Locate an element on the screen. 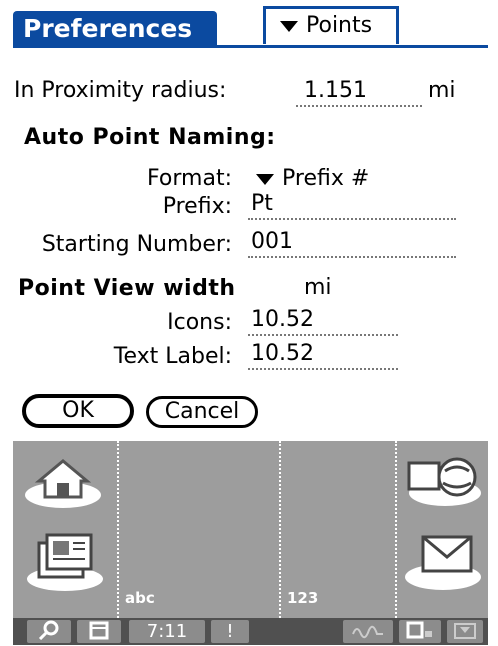 Image resolution: width=498 pixels, height=646 pixels. mail-icon is located at coordinates (443, 560).